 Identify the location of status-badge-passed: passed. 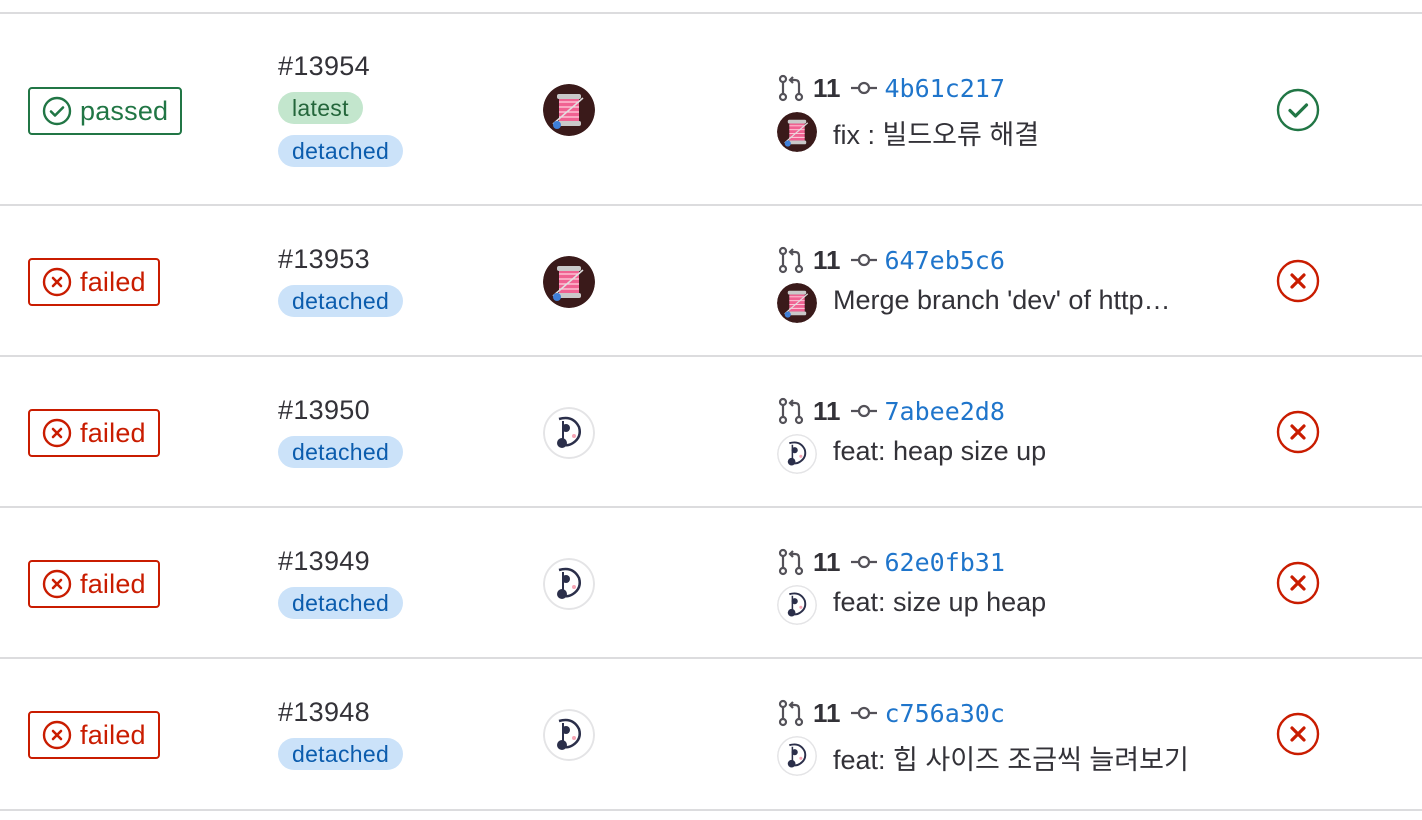
(105, 111).